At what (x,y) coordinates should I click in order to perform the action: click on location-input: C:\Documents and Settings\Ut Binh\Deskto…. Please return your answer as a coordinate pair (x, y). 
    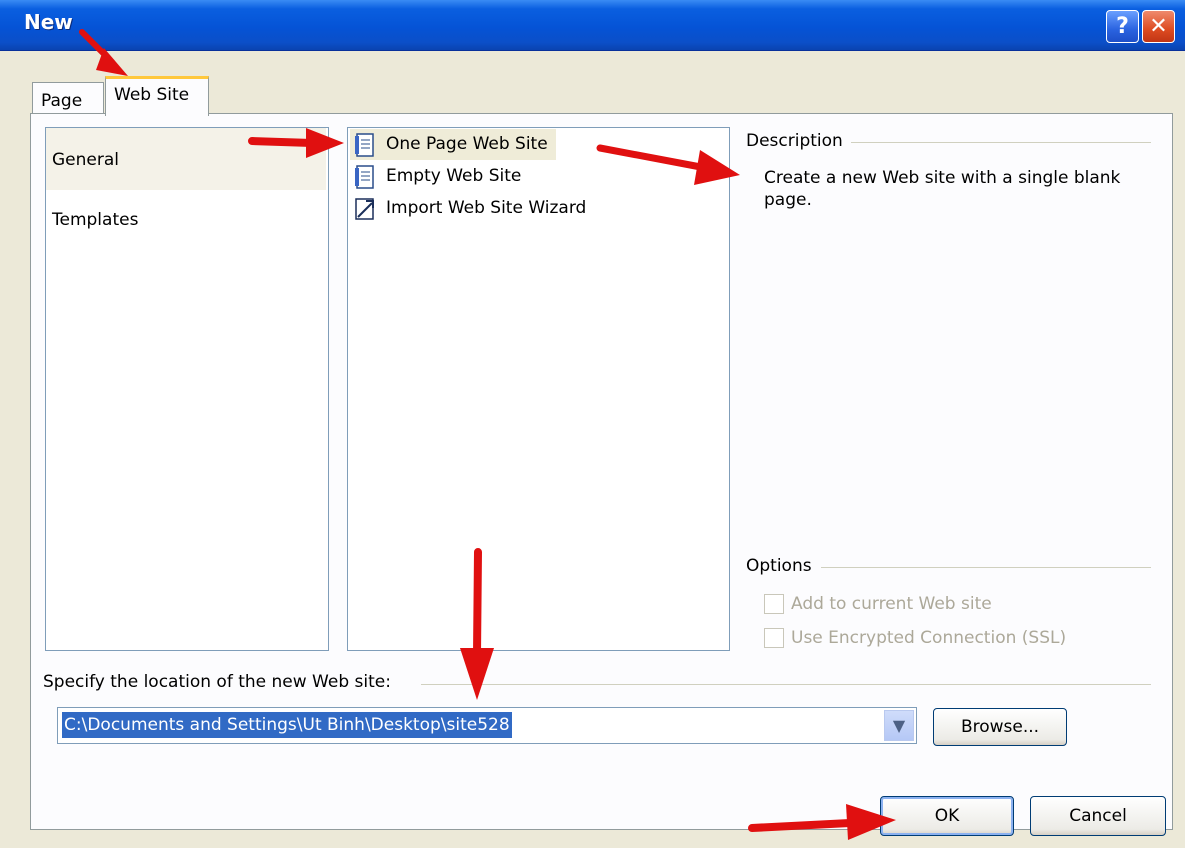
    Looking at the image, I should click on (287, 725).